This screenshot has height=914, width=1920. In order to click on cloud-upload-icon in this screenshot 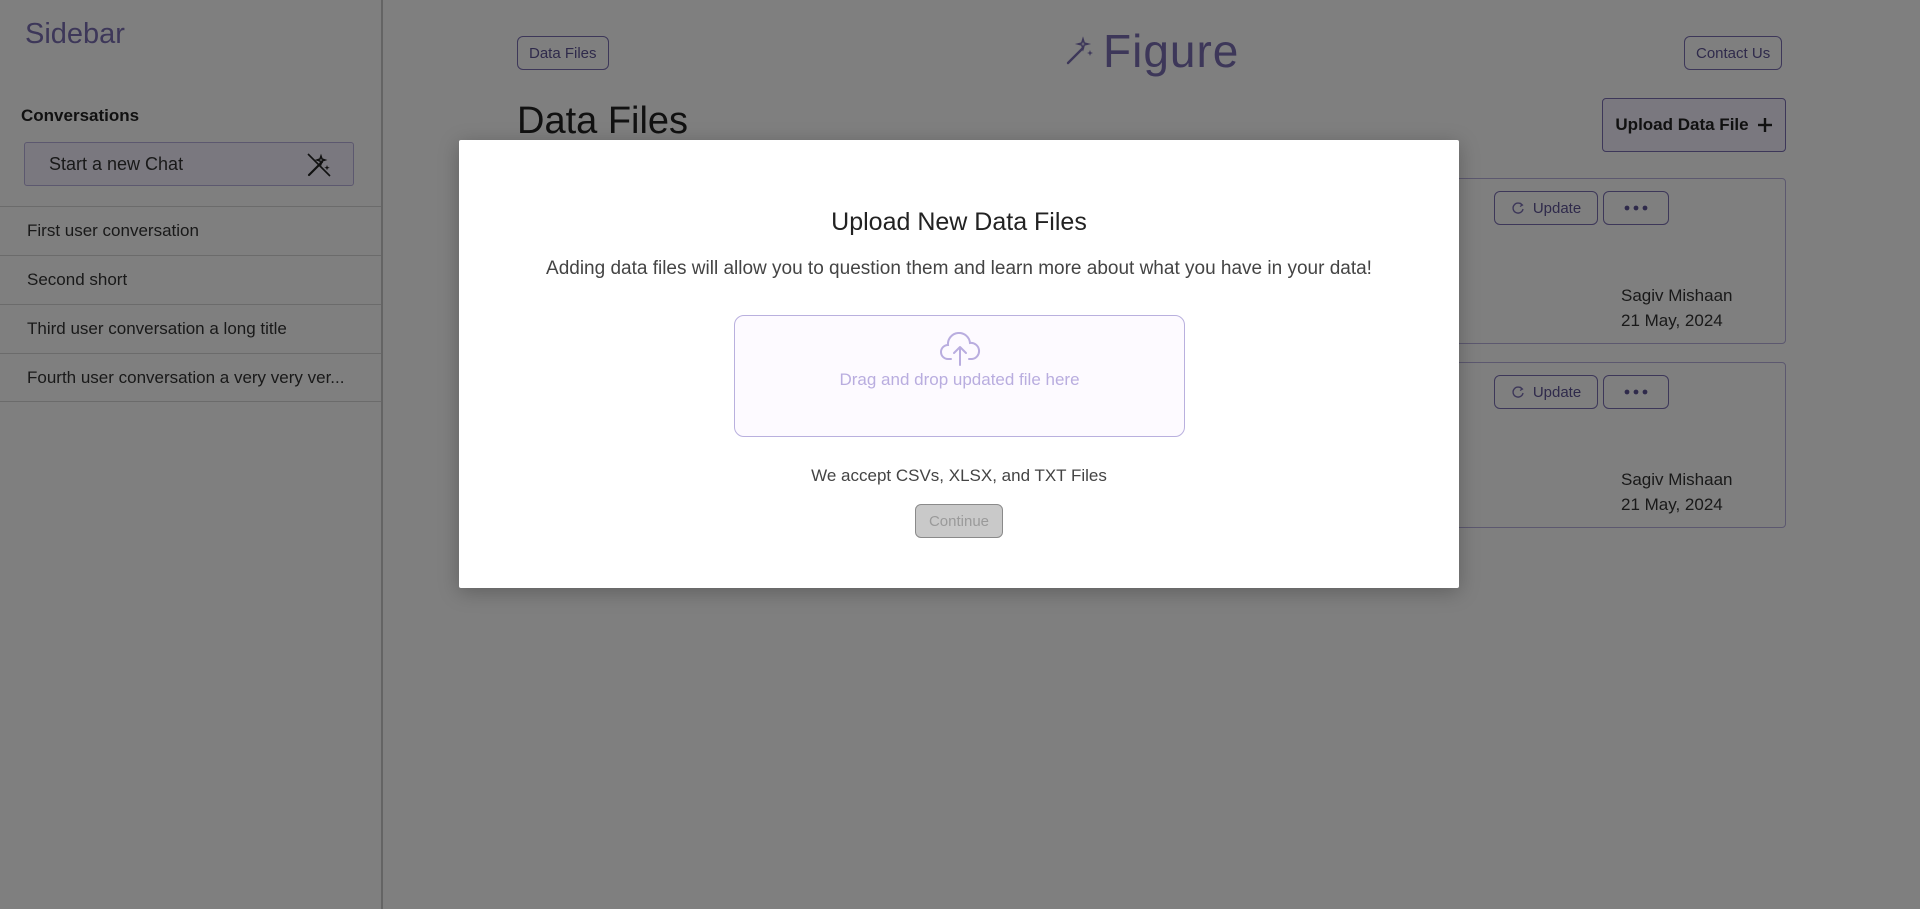, I will do `click(960, 349)`.